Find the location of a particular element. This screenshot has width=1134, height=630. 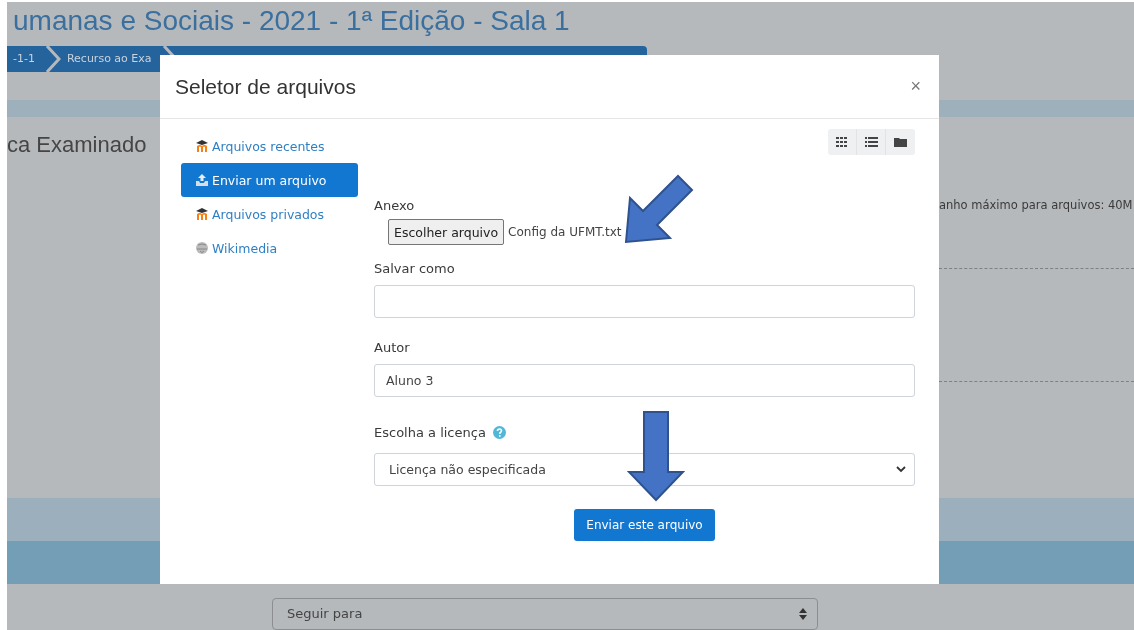

breadcrumb-link: -1-1 is located at coordinates (26, 59).